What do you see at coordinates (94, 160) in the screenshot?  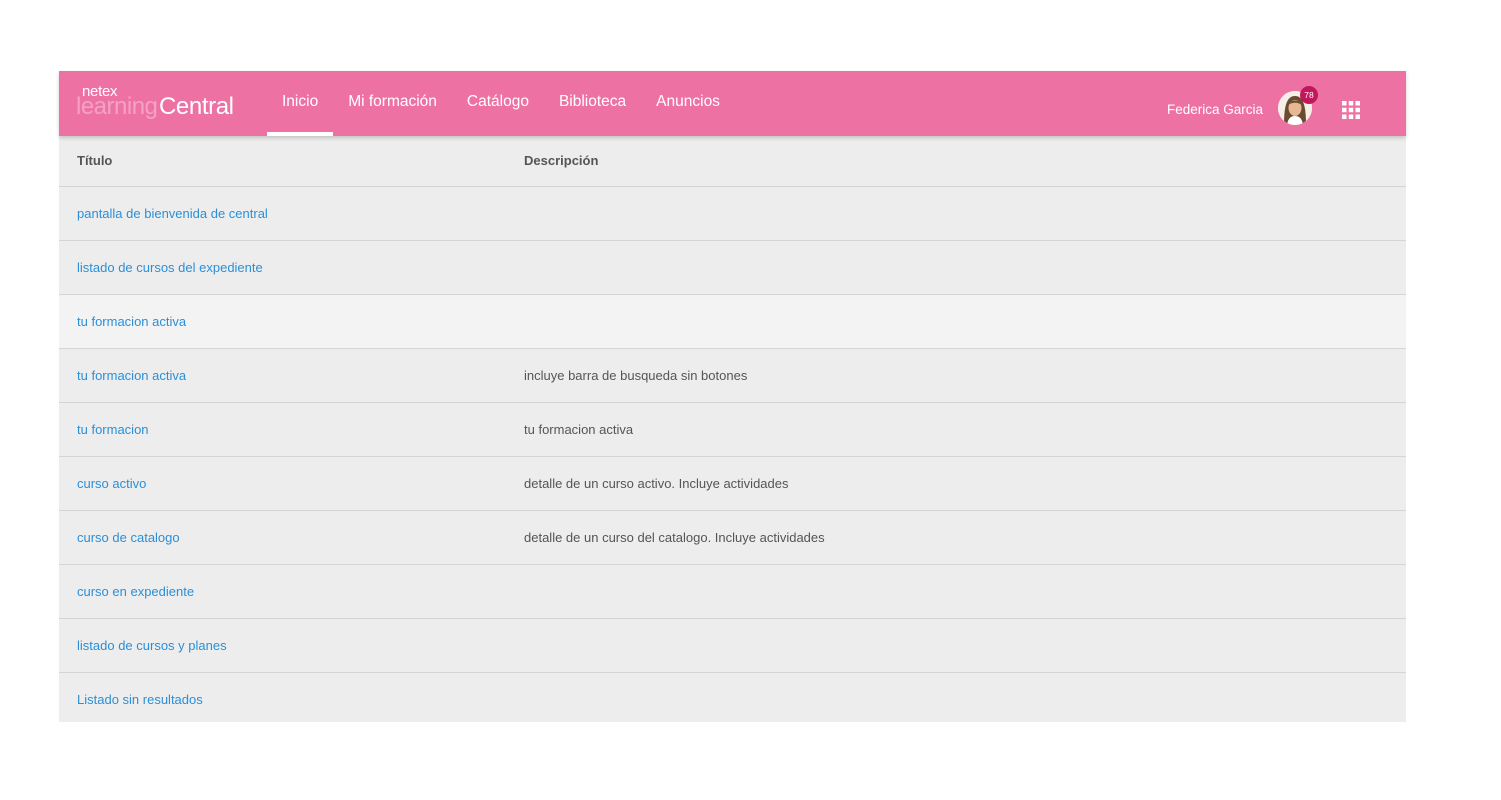 I see `column-header-titulo: Título` at bounding box center [94, 160].